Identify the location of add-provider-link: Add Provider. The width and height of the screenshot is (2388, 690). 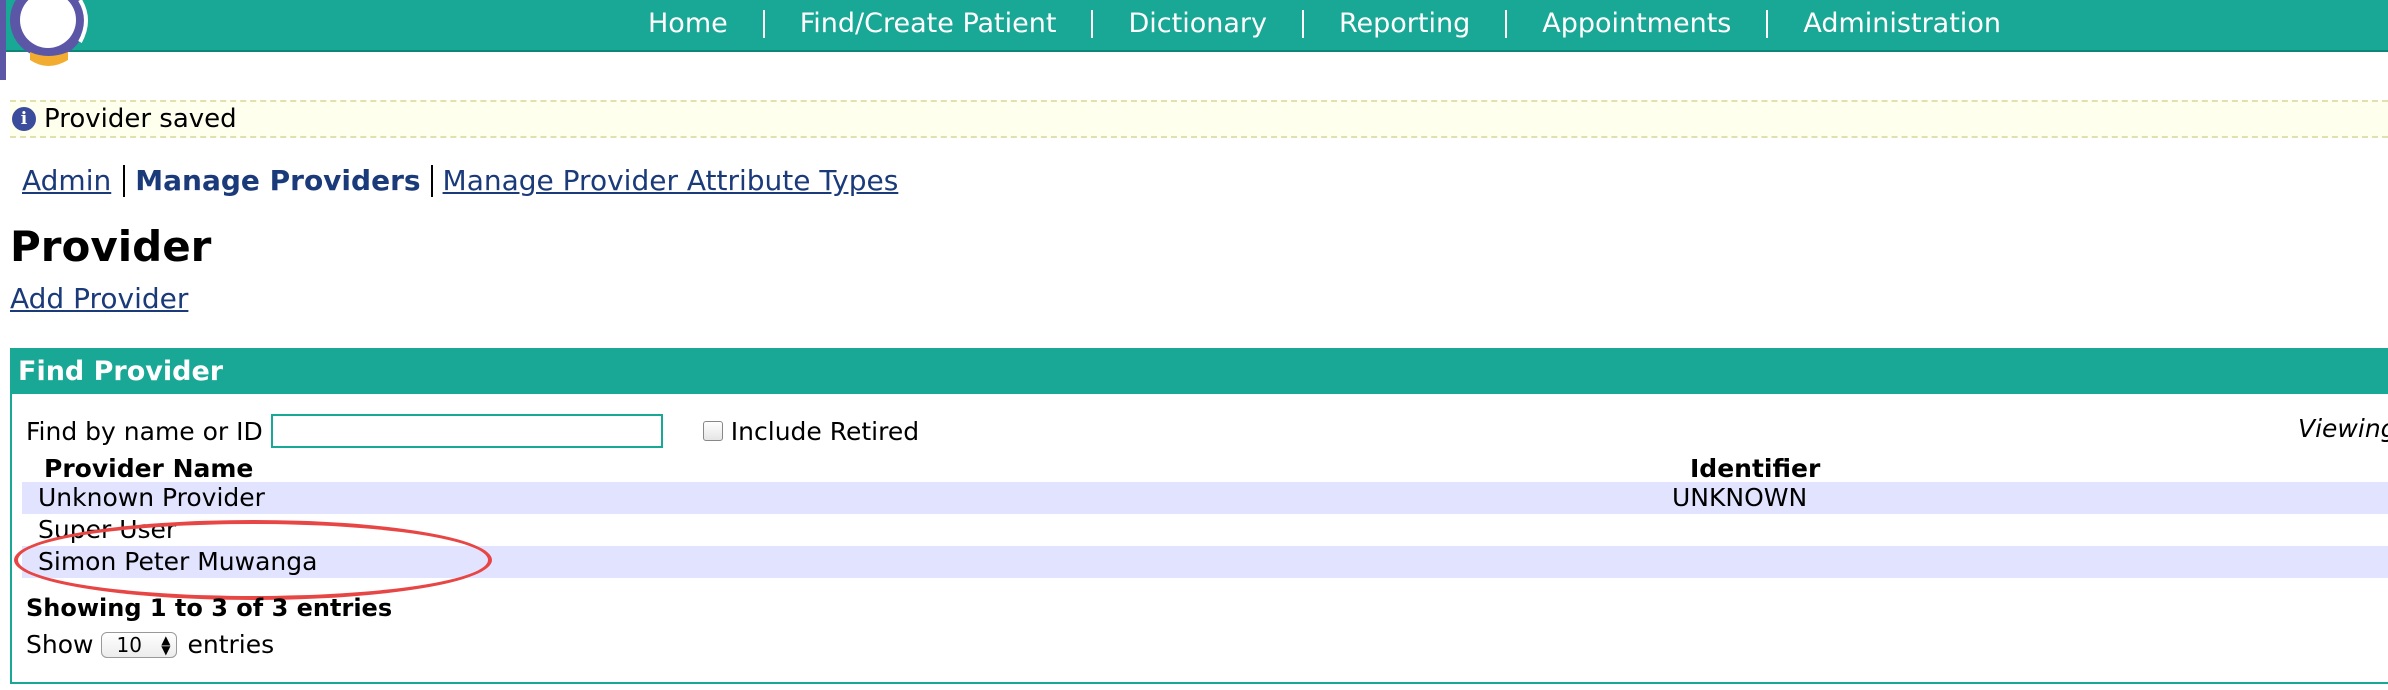
(99, 298).